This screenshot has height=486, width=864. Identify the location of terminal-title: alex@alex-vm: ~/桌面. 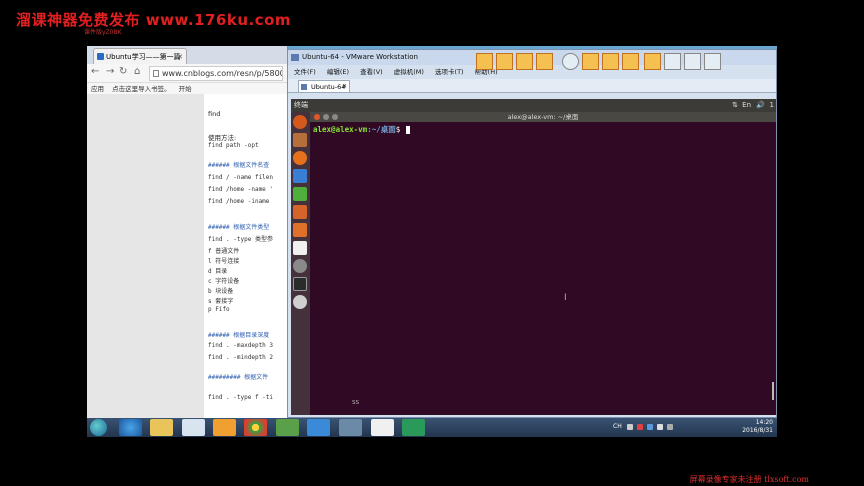
(543, 117).